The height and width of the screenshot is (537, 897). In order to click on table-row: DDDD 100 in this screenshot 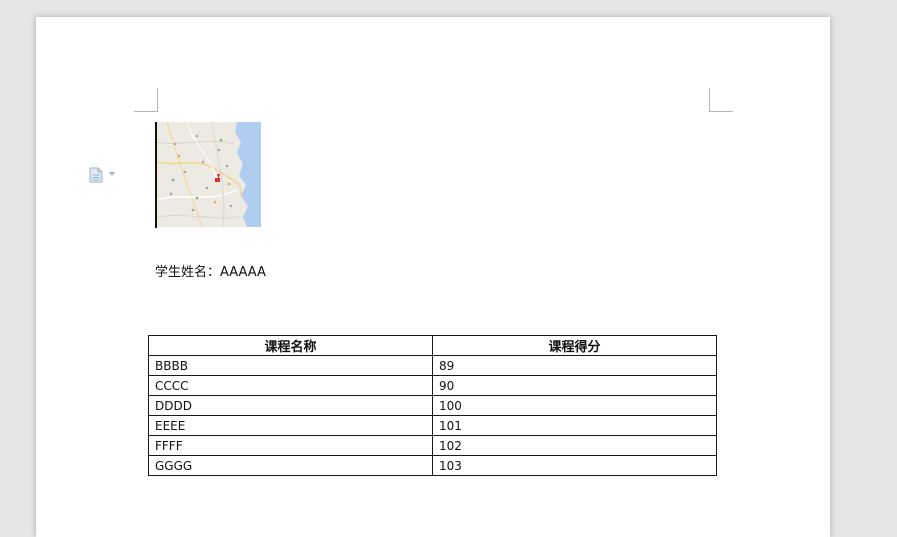, I will do `click(432, 405)`.